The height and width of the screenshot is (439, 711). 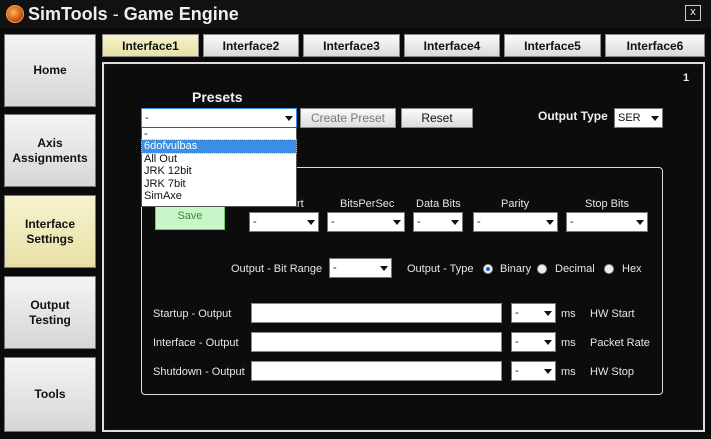 What do you see at coordinates (150, 45) in the screenshot?
I see `tab-interface1: Interface1` at bounding box center [150, 45].